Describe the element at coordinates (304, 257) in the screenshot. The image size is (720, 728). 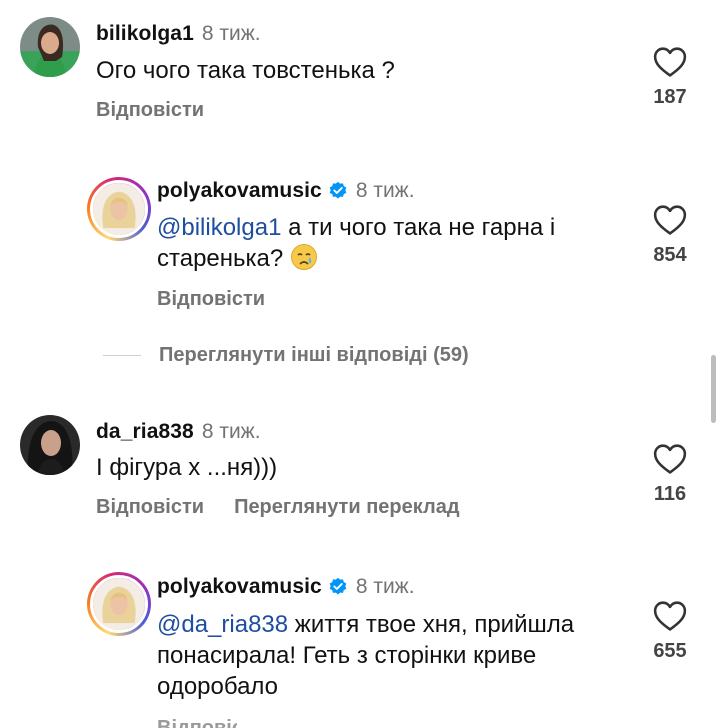
I see `crying-face-emoji` at that location.